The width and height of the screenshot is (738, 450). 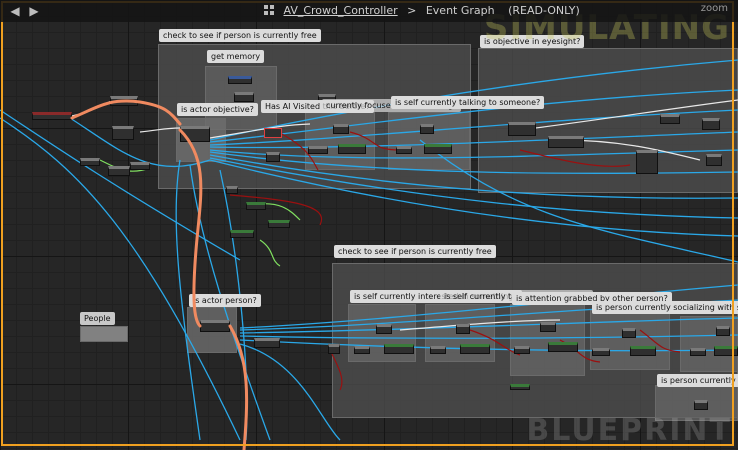 I want to click on comment-label-check-free-bottom: check to see if person is currently free, so click(x=415, y=251).